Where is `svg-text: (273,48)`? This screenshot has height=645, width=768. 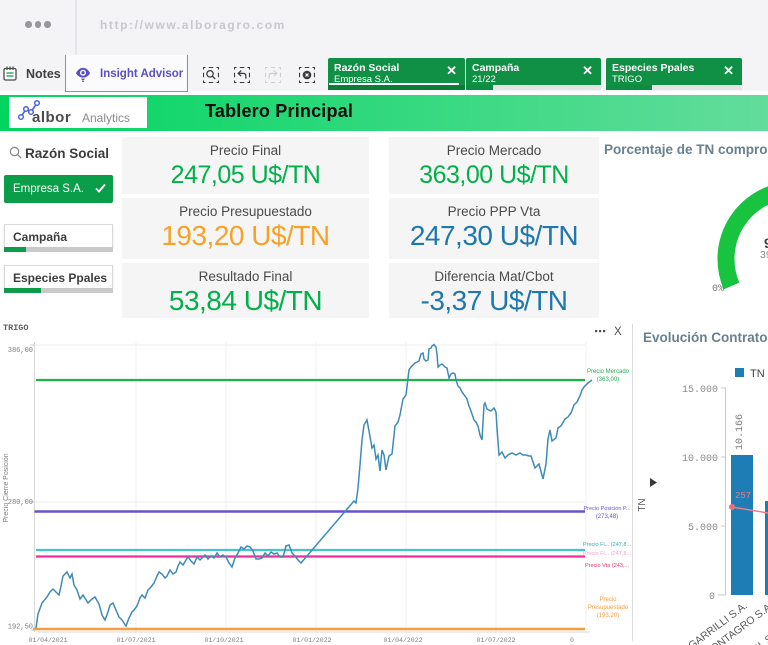 svg-text: (273,48) is located at coordinates (607, 517).